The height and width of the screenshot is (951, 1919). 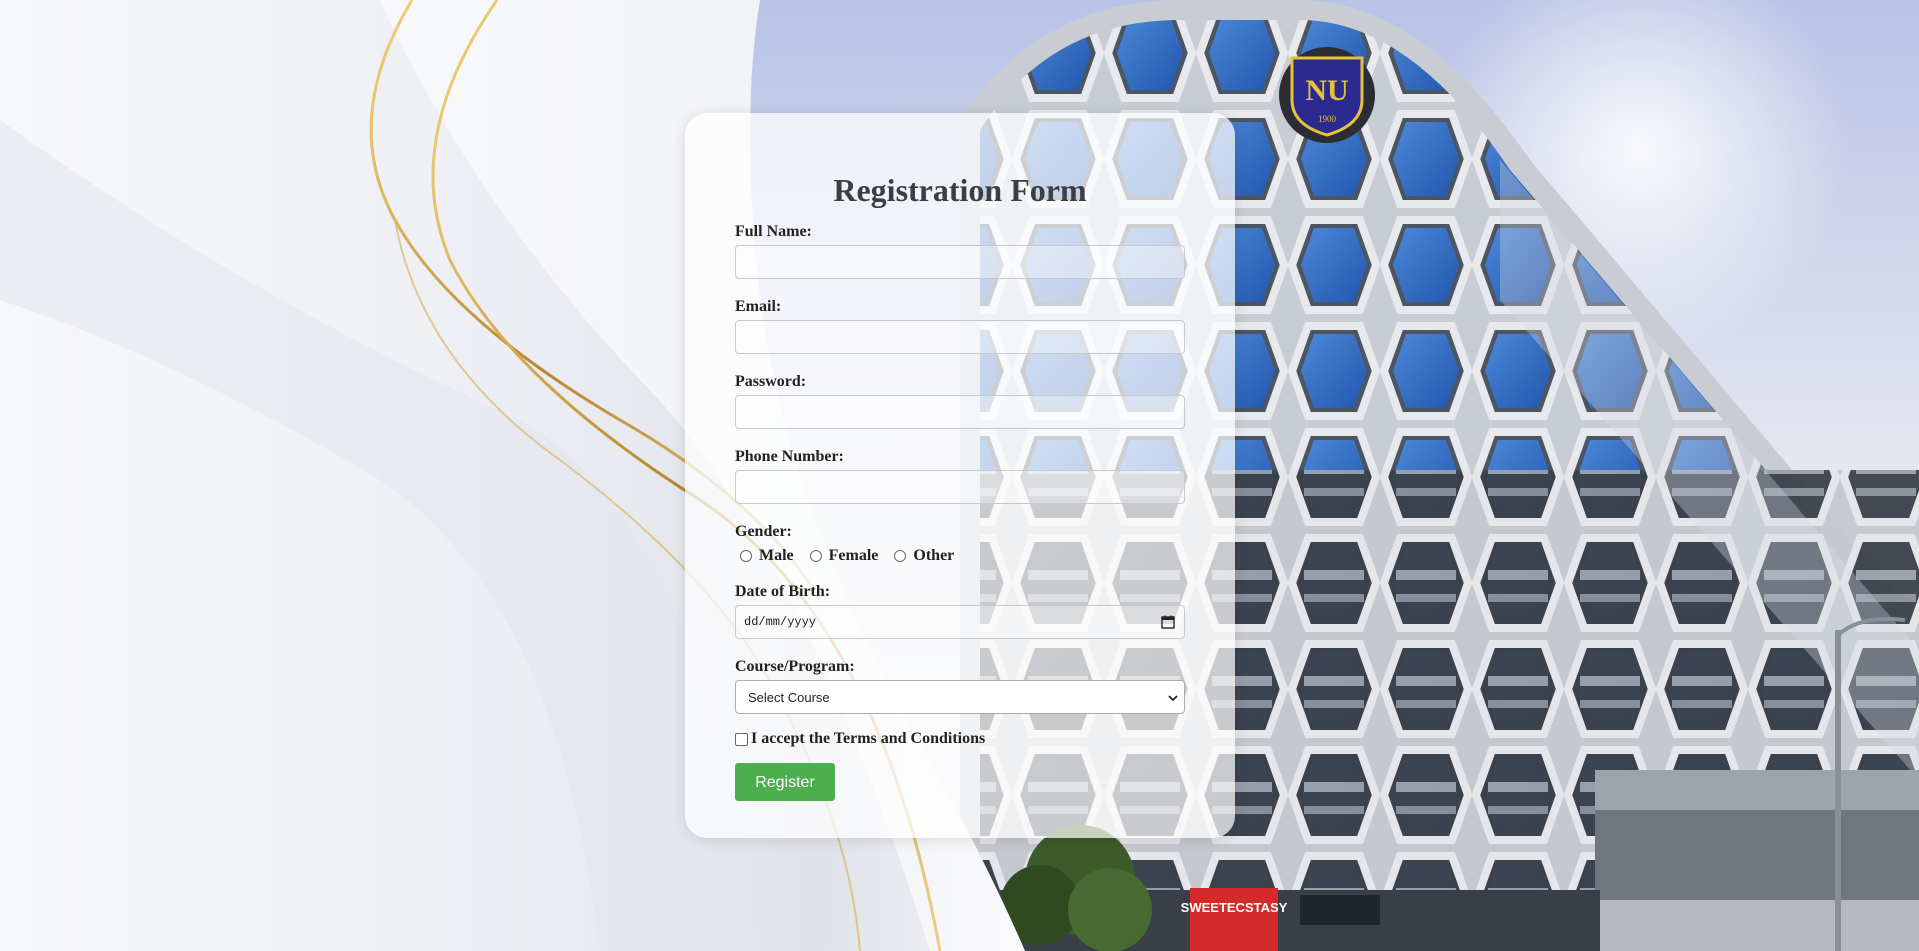 What do you see at coordinates (773, 231) in the screenshot?
I see `full-name-label: Full Name:` at bounding box center [773, 231].